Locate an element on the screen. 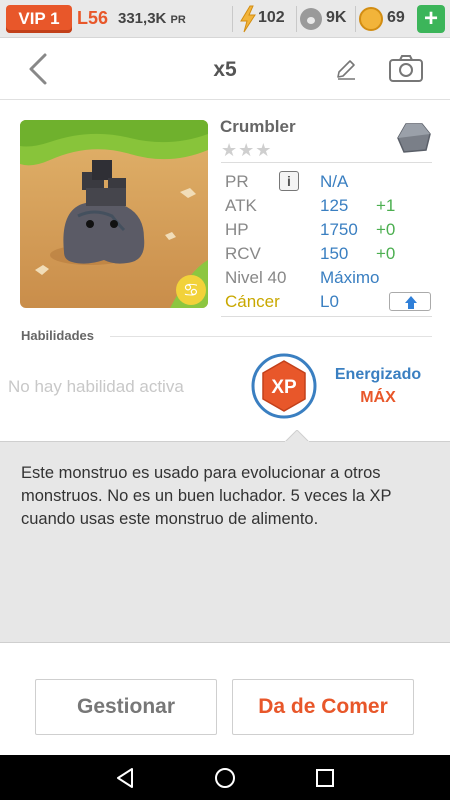 The width and height of the screenshot is (450, 800). stat-value-rcv: 150 is located at coordinates (334, 253).